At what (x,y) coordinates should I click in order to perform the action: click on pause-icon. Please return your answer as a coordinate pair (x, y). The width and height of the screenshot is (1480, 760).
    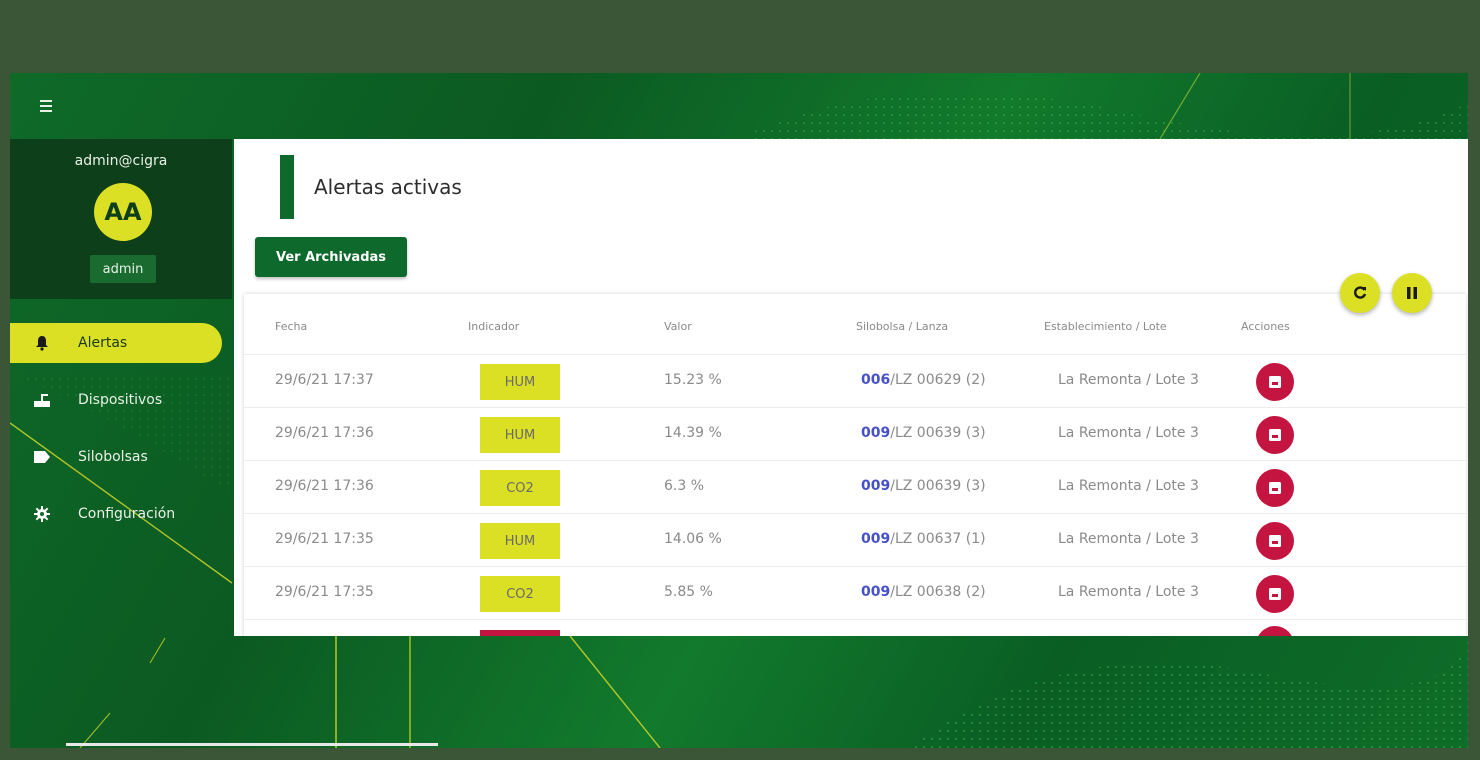
    Looking at the image, I should click on (1412, 293).